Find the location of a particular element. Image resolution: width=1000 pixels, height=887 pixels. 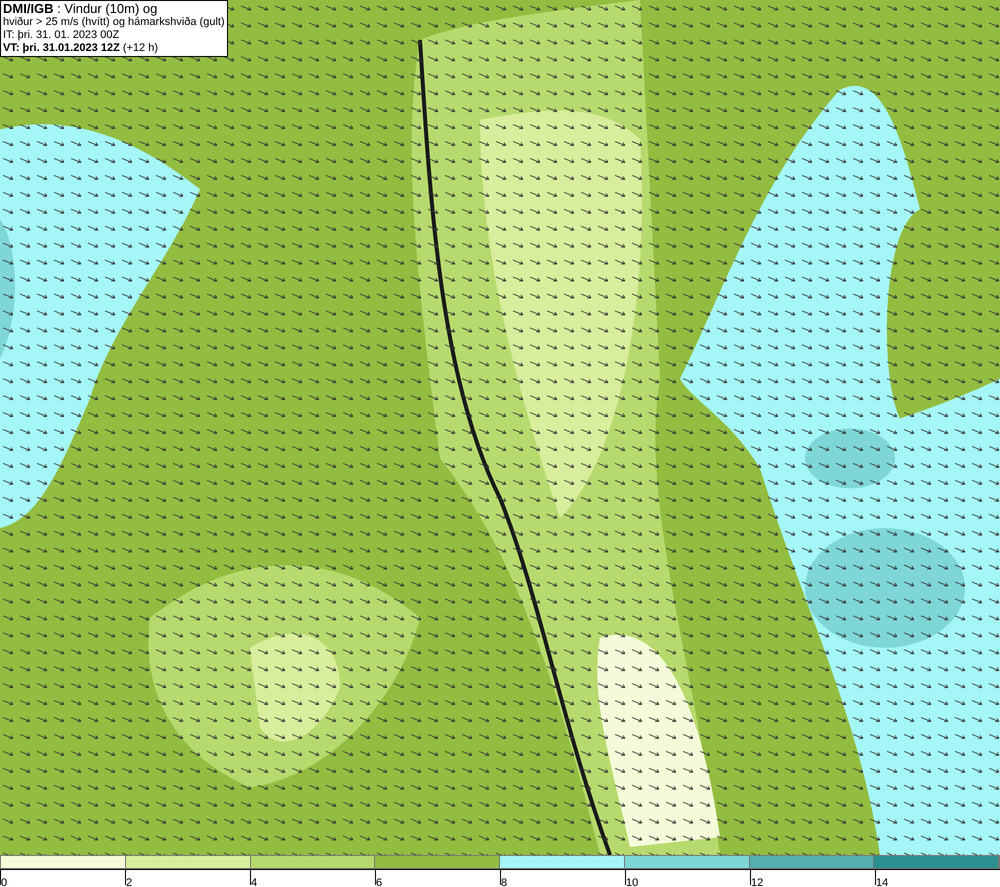

legend-text: hviður > 25 m/s (hvítt) og hámarkshviða (gult) is located at coordinates (114, 22).